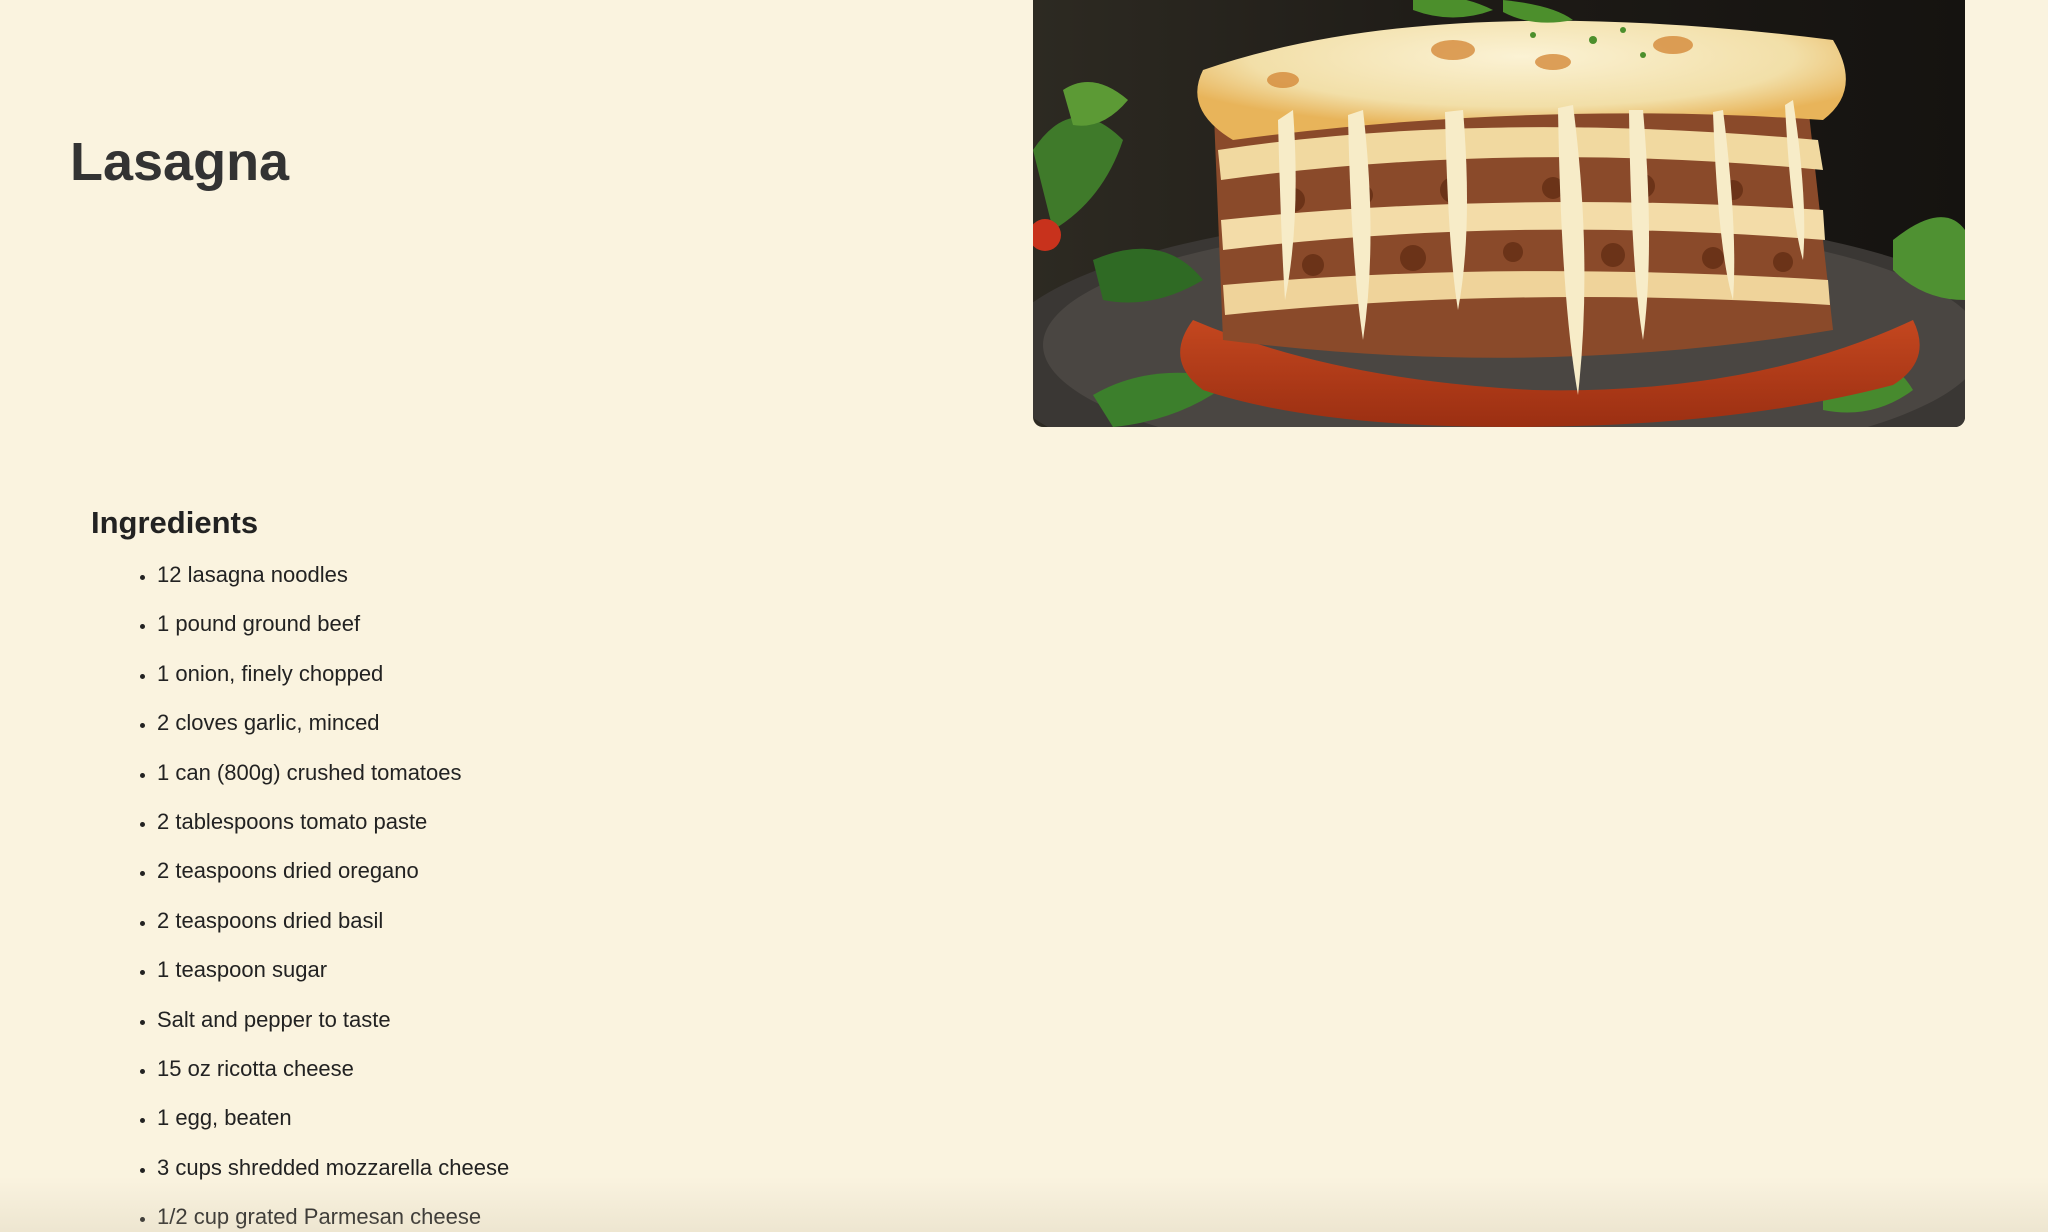  I want to click on ingredient-item: 1 egg, beaten, so click(333, 1123).